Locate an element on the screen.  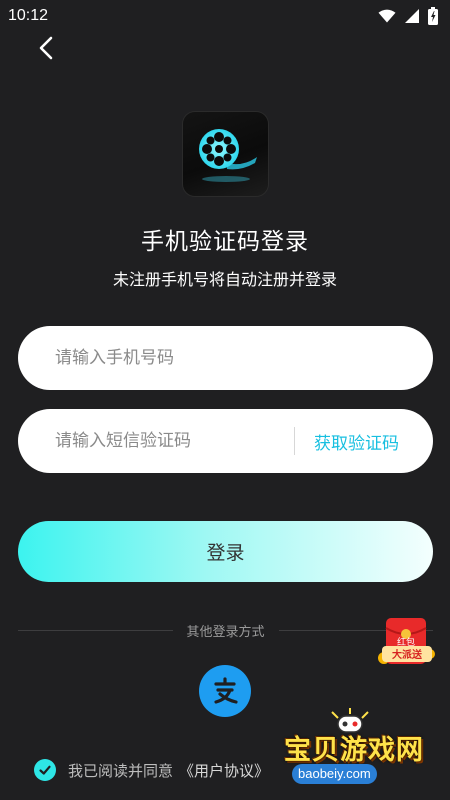
alipay-icon is located at coordinates (226, 690).